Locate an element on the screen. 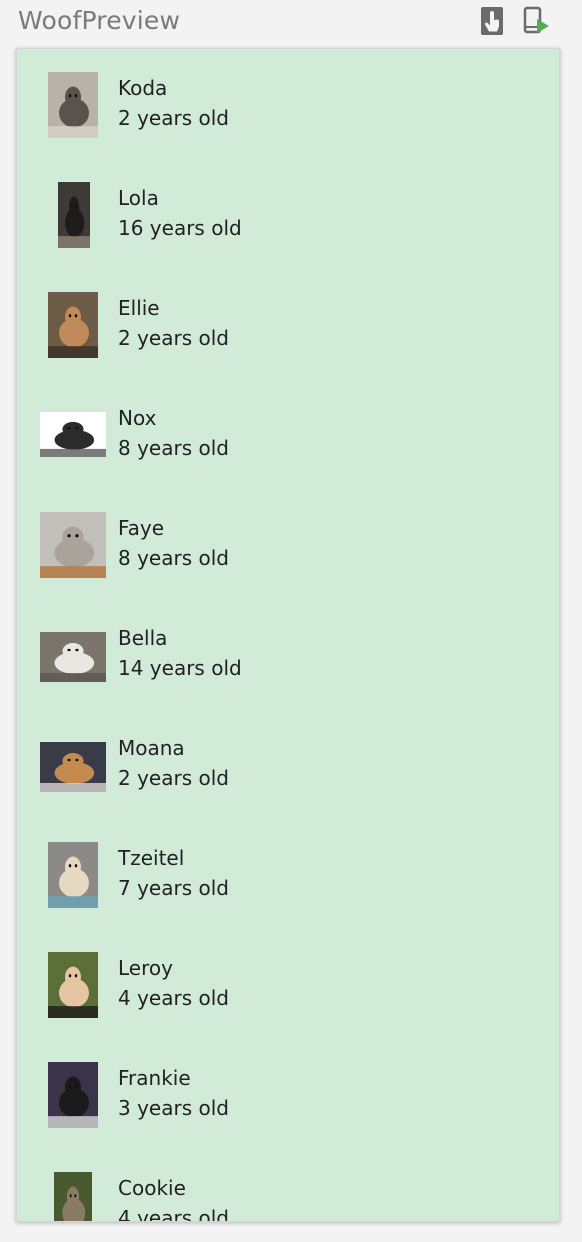  dog-name: Cookie is located at coordinates (152, 1188).